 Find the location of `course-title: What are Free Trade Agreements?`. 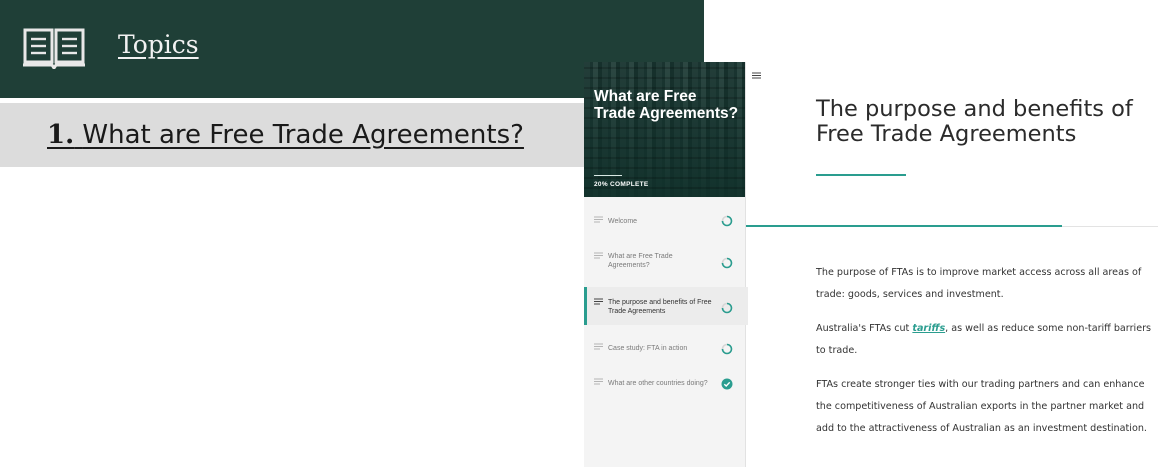

course-title: What are Free Trade Agreements? is located at coordinates (666, 105).